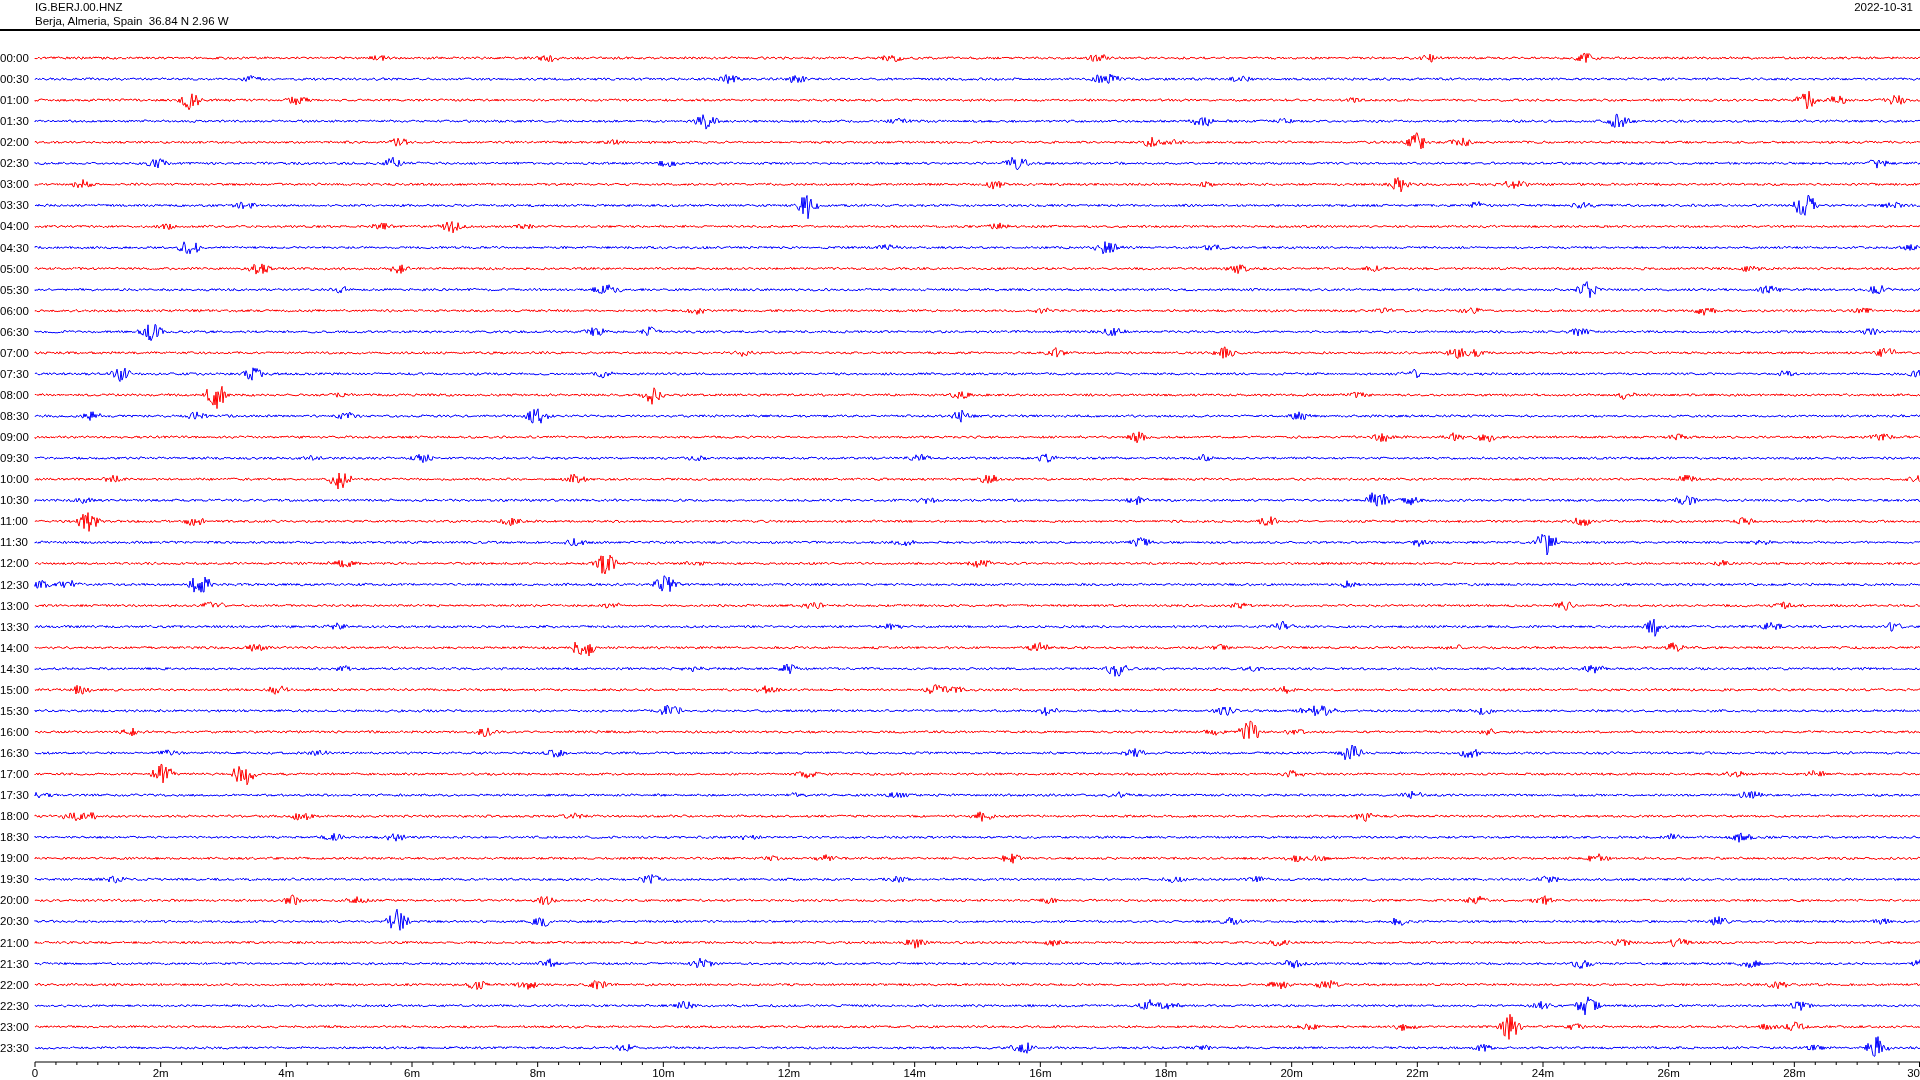 Image resolution: width=1920 pixels, height=1080 pixels. What do you see at coordinates (14, 900) in the screenshot?
I see `time-label: 20:00` at bounding box center [14, 900].